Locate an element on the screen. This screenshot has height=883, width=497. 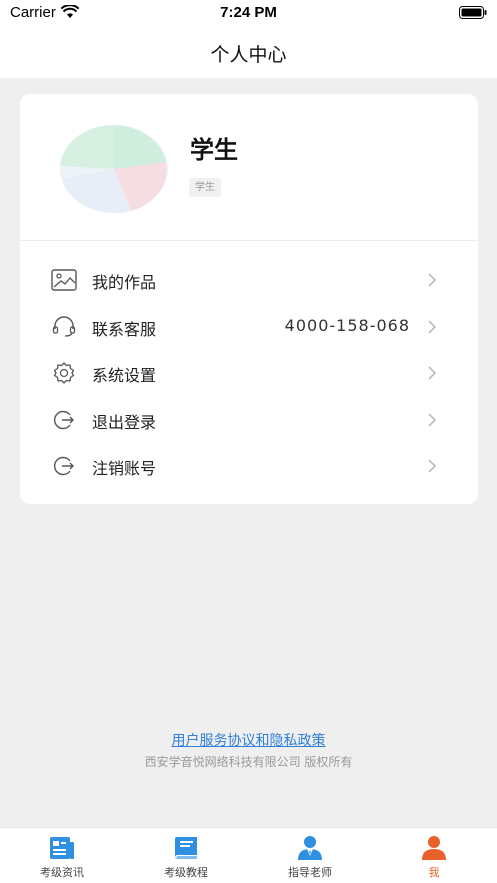
clock: 7:24 PM is located at coordinates (248, 12).